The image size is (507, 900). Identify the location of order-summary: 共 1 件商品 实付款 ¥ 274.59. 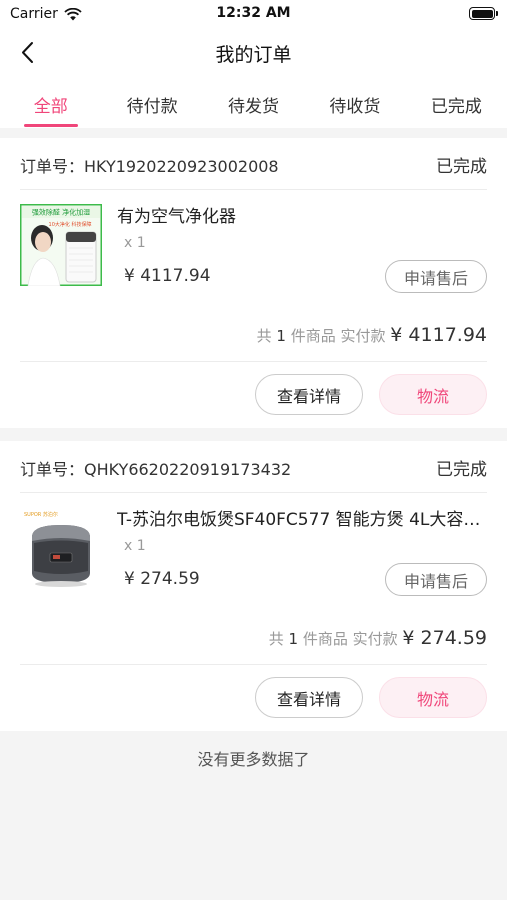
(378, 638).